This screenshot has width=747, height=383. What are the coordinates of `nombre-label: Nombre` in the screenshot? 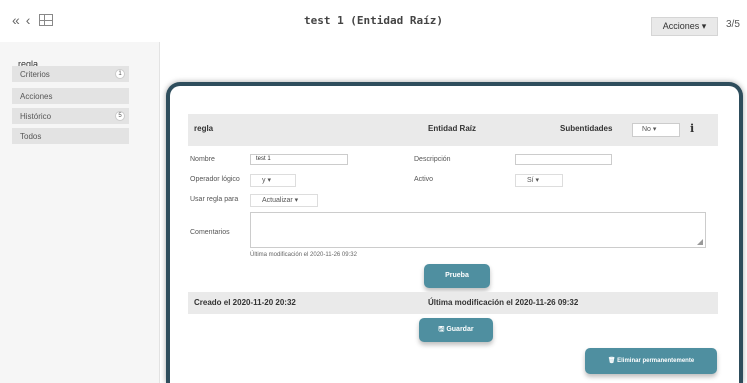 It's located at (202, 159).